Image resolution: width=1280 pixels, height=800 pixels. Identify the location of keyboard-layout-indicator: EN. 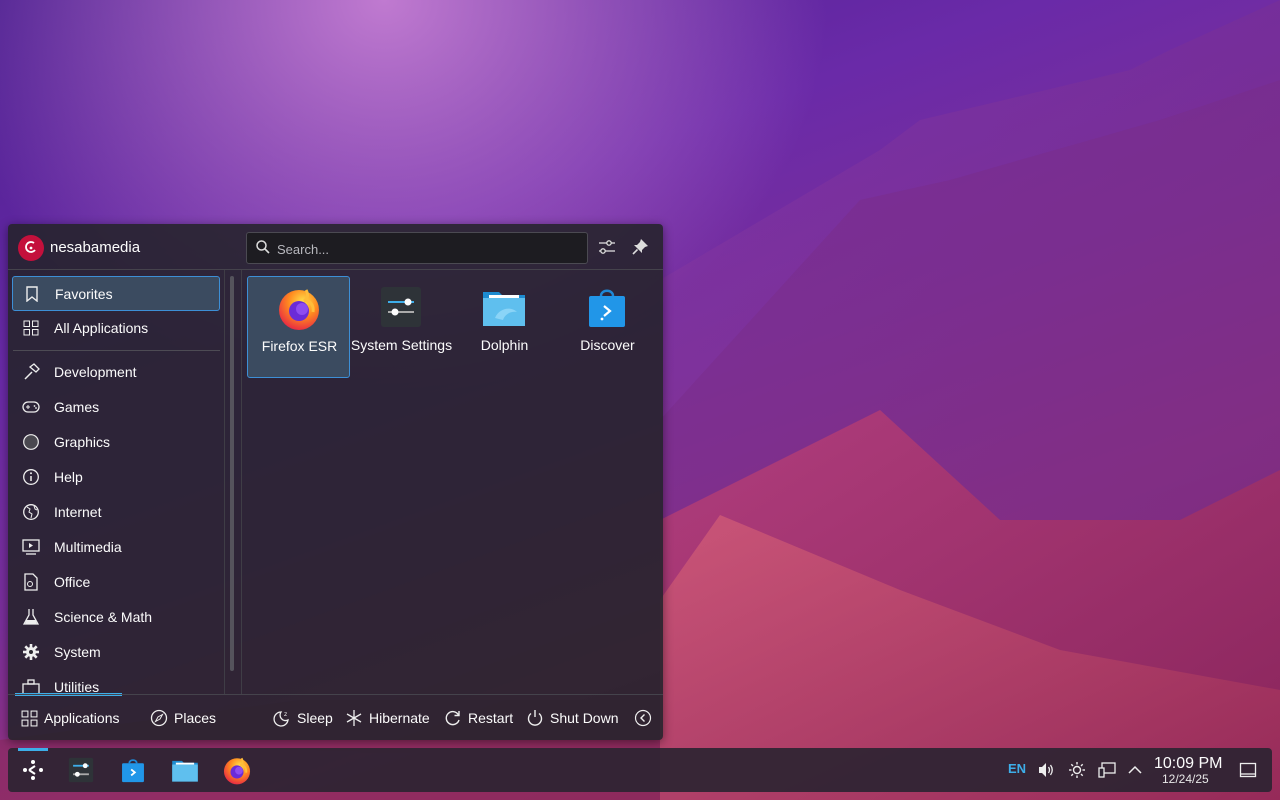
(1017, 768).